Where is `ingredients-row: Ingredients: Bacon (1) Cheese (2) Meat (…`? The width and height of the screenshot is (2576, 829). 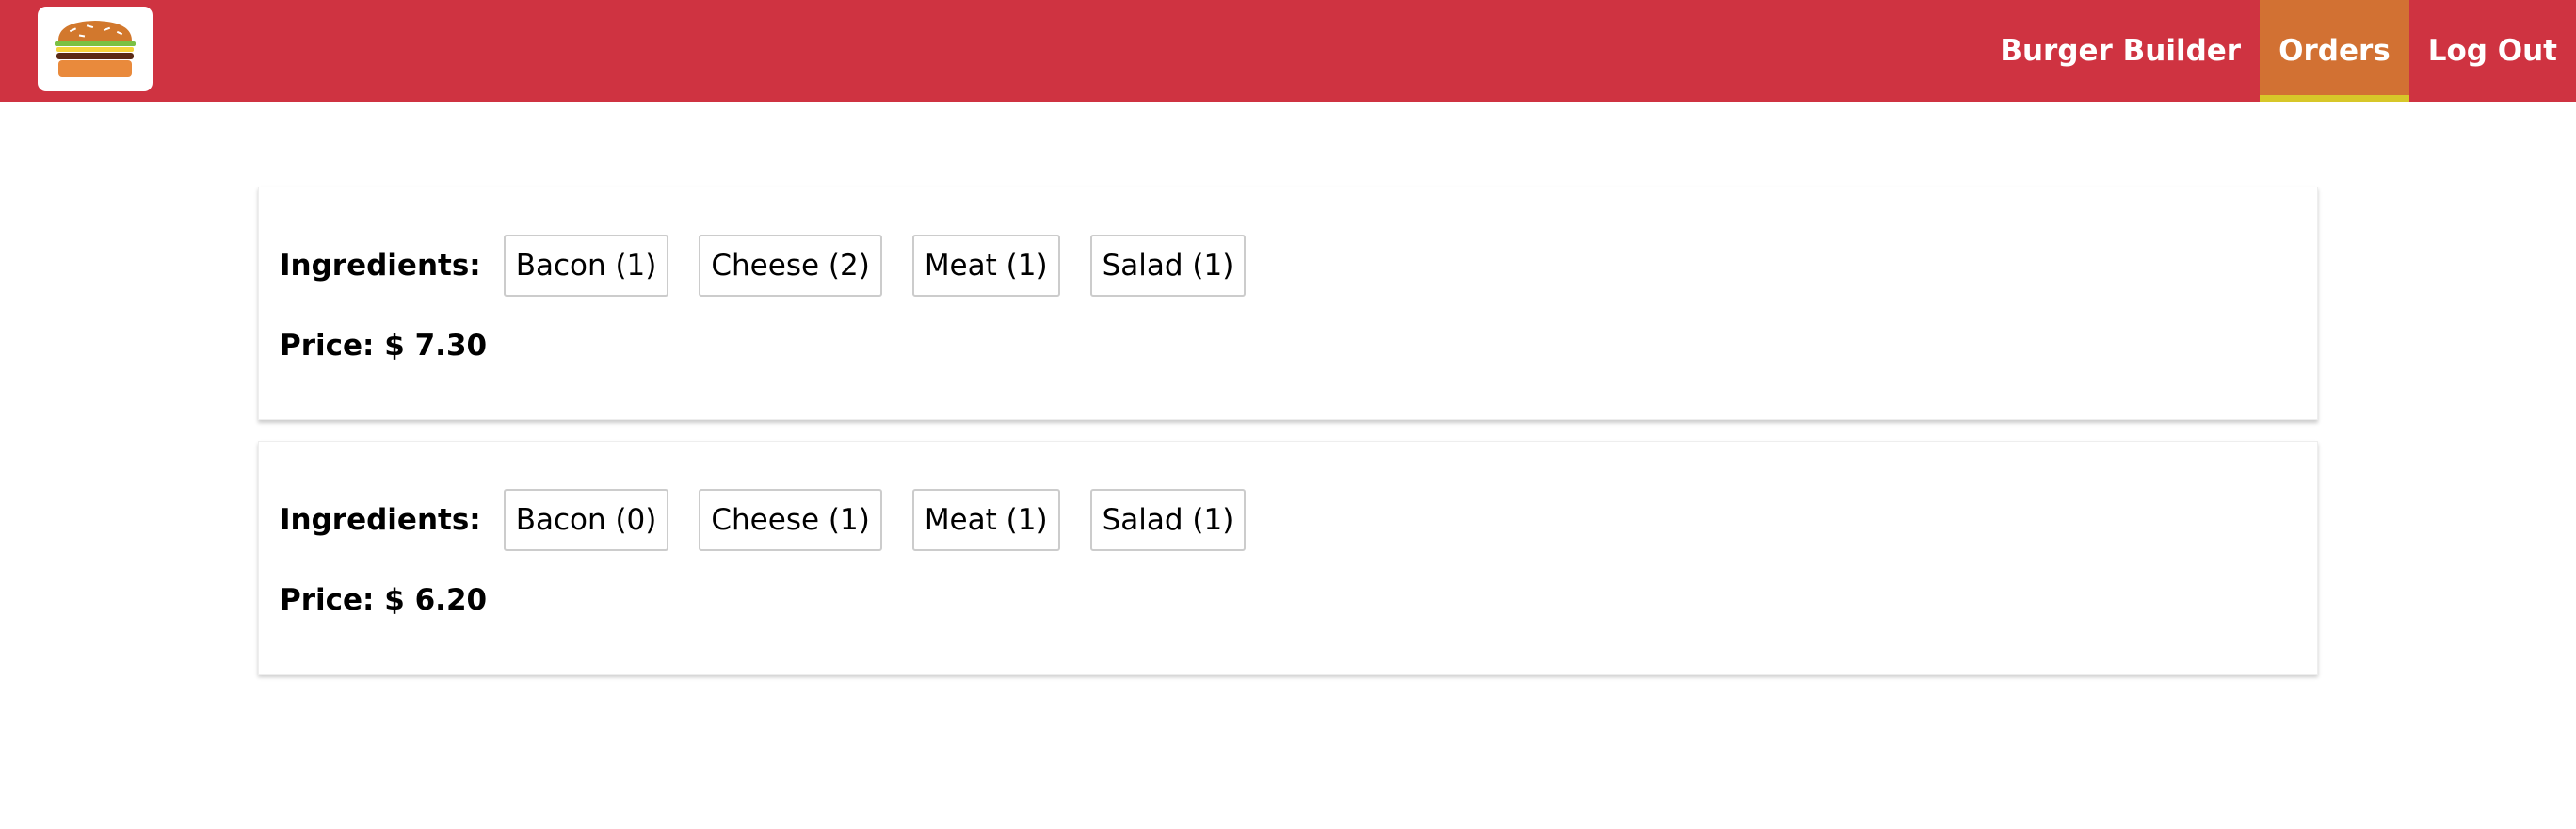 ingredients-row: Ingredients: Bacon (1) Cheese (2) Meat (… is located at coordinates (778, 266).